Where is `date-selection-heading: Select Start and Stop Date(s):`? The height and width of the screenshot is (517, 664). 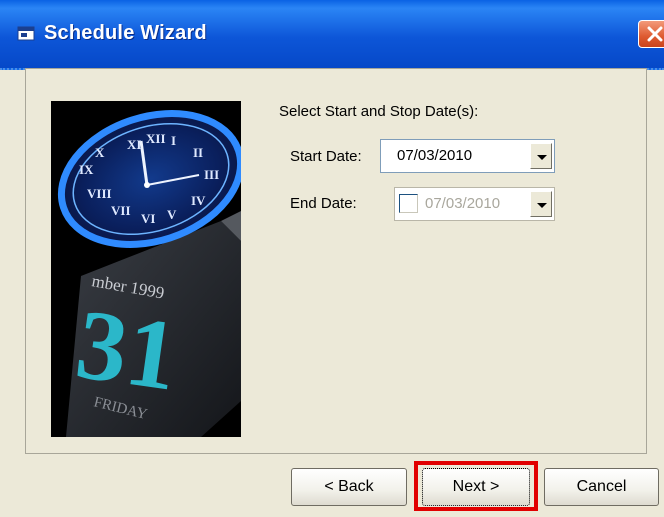
date-selection-heading: Select Start and Stop Date(s): is located at coordinates (379, 111).